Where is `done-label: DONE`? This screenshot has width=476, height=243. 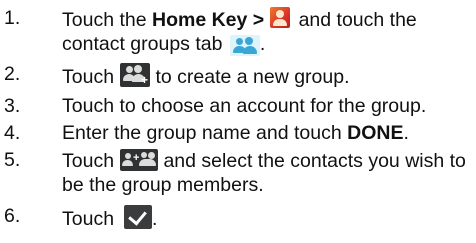
done-label: DONE is located at coordinates (375, 133).